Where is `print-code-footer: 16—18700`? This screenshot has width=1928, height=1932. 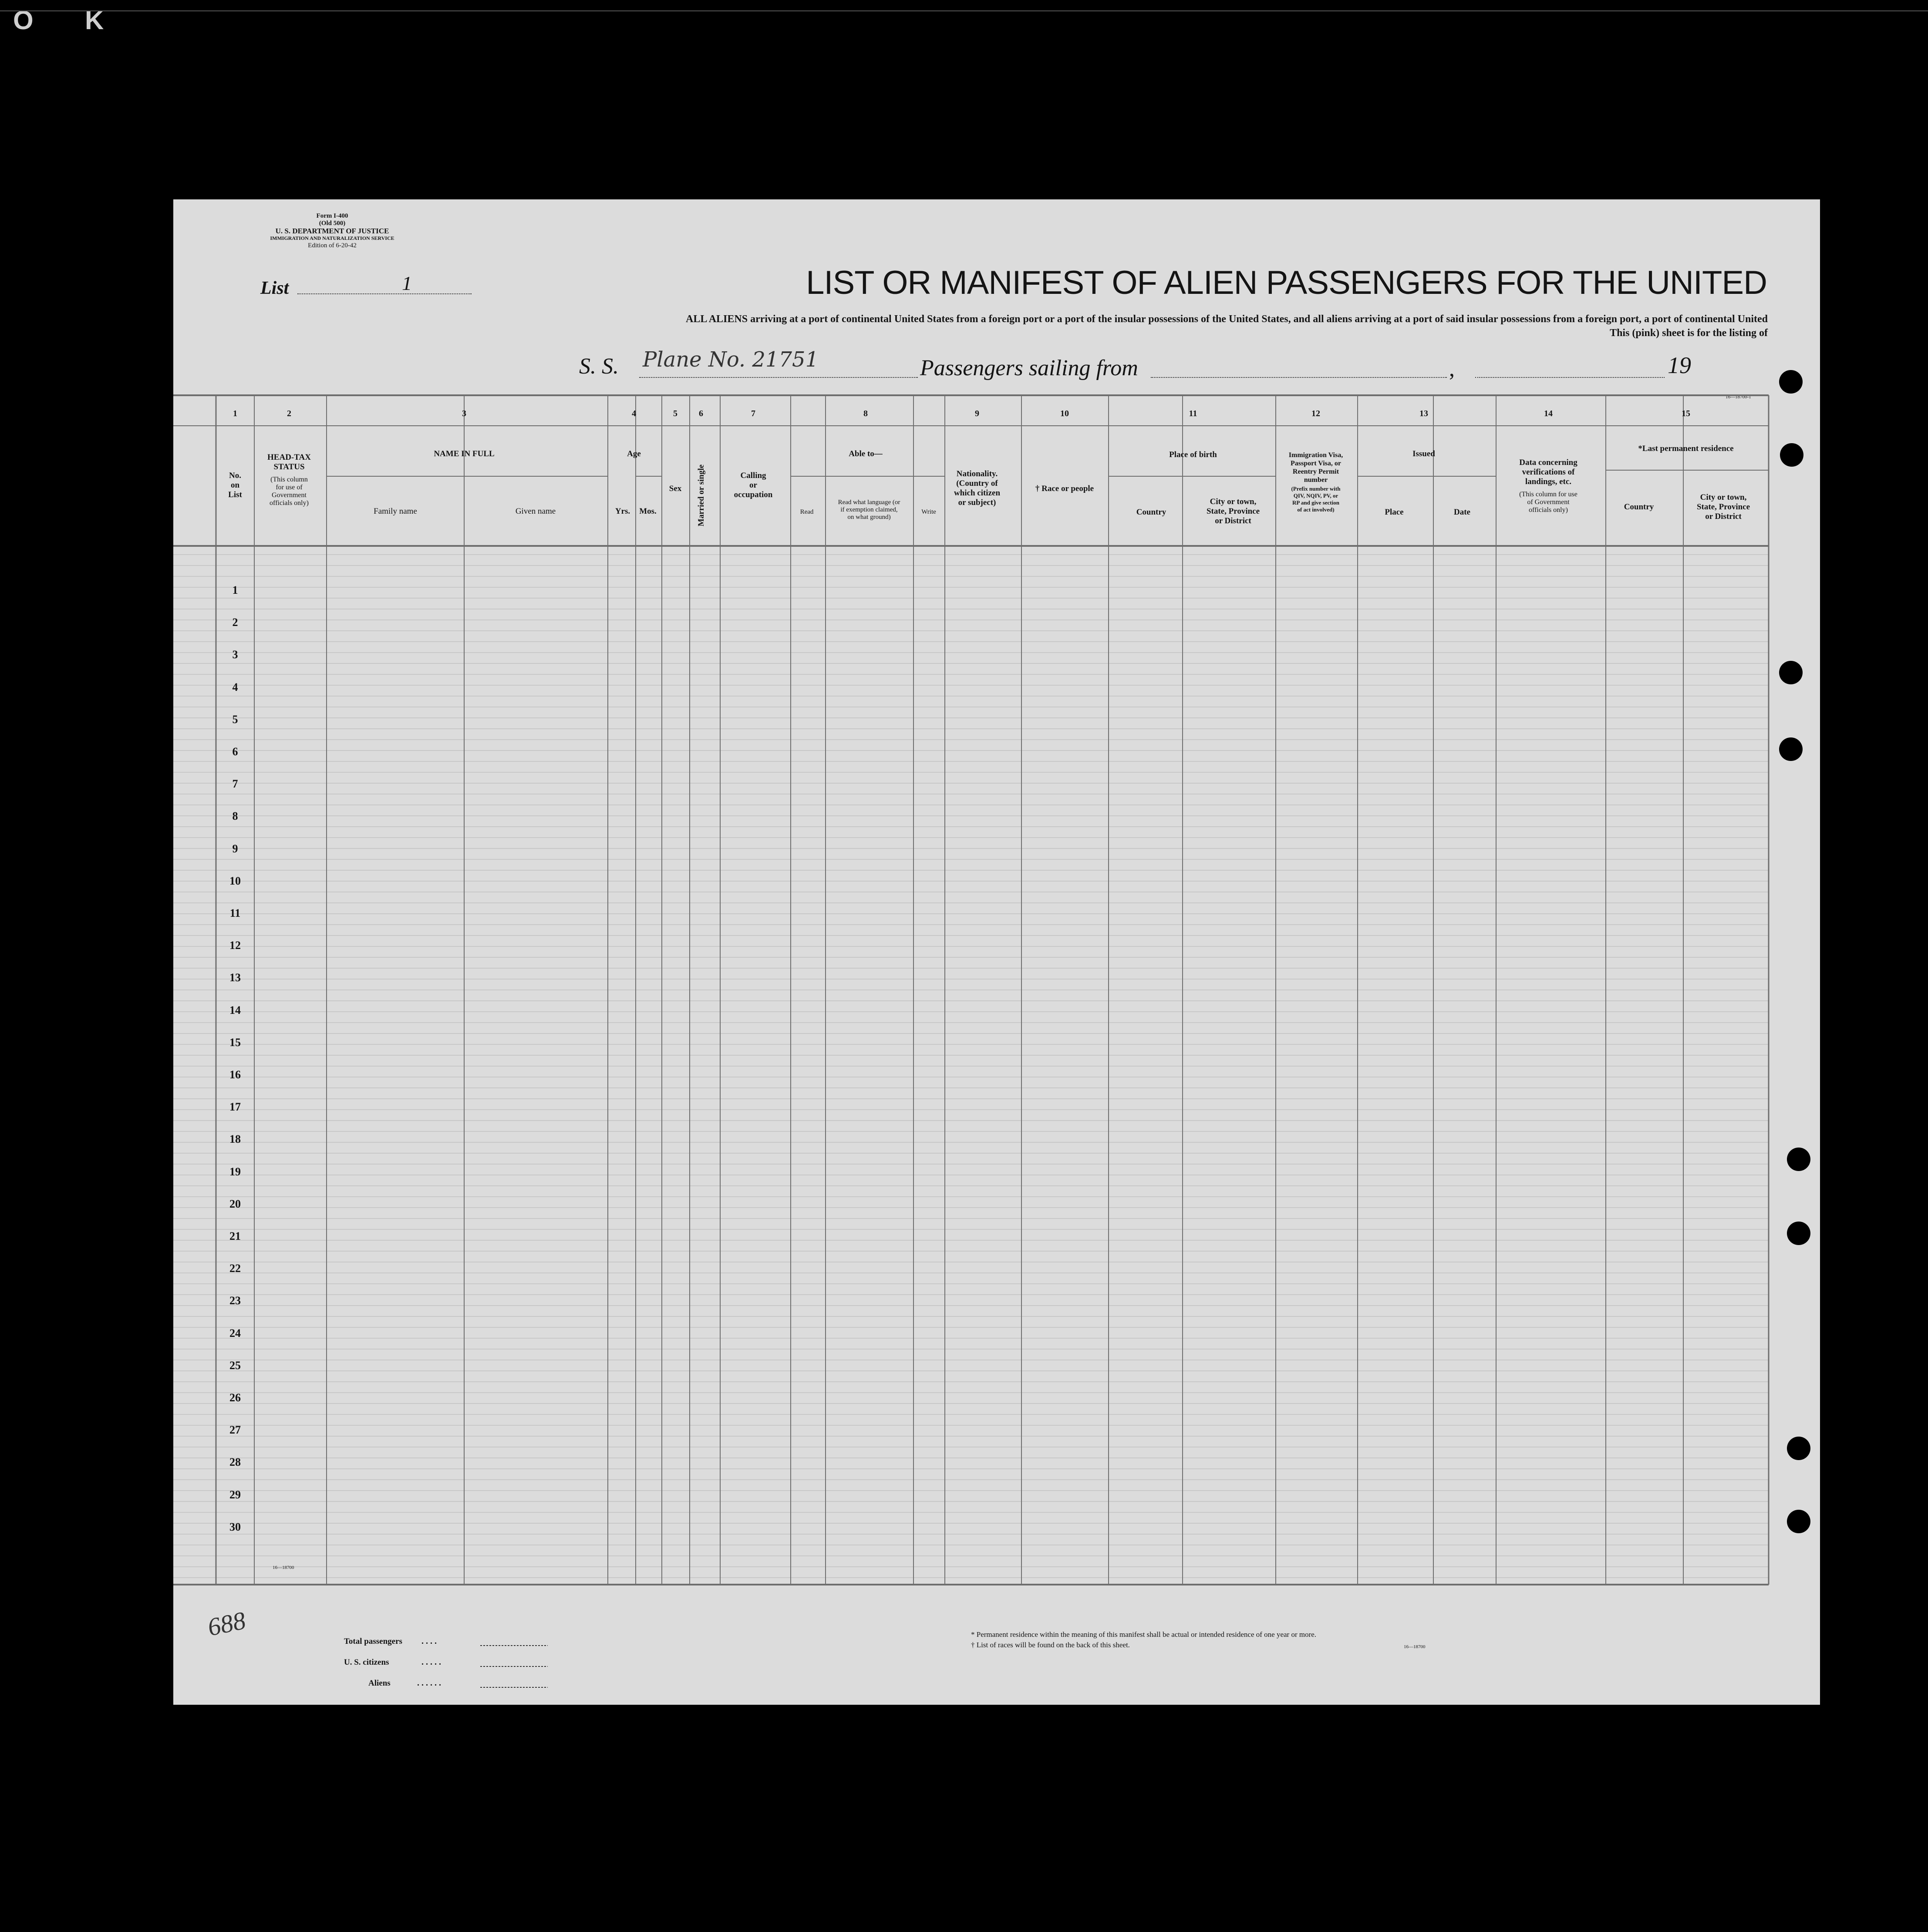
print-code-footer: 16—18700 is located at coordinates (1415, 1646).